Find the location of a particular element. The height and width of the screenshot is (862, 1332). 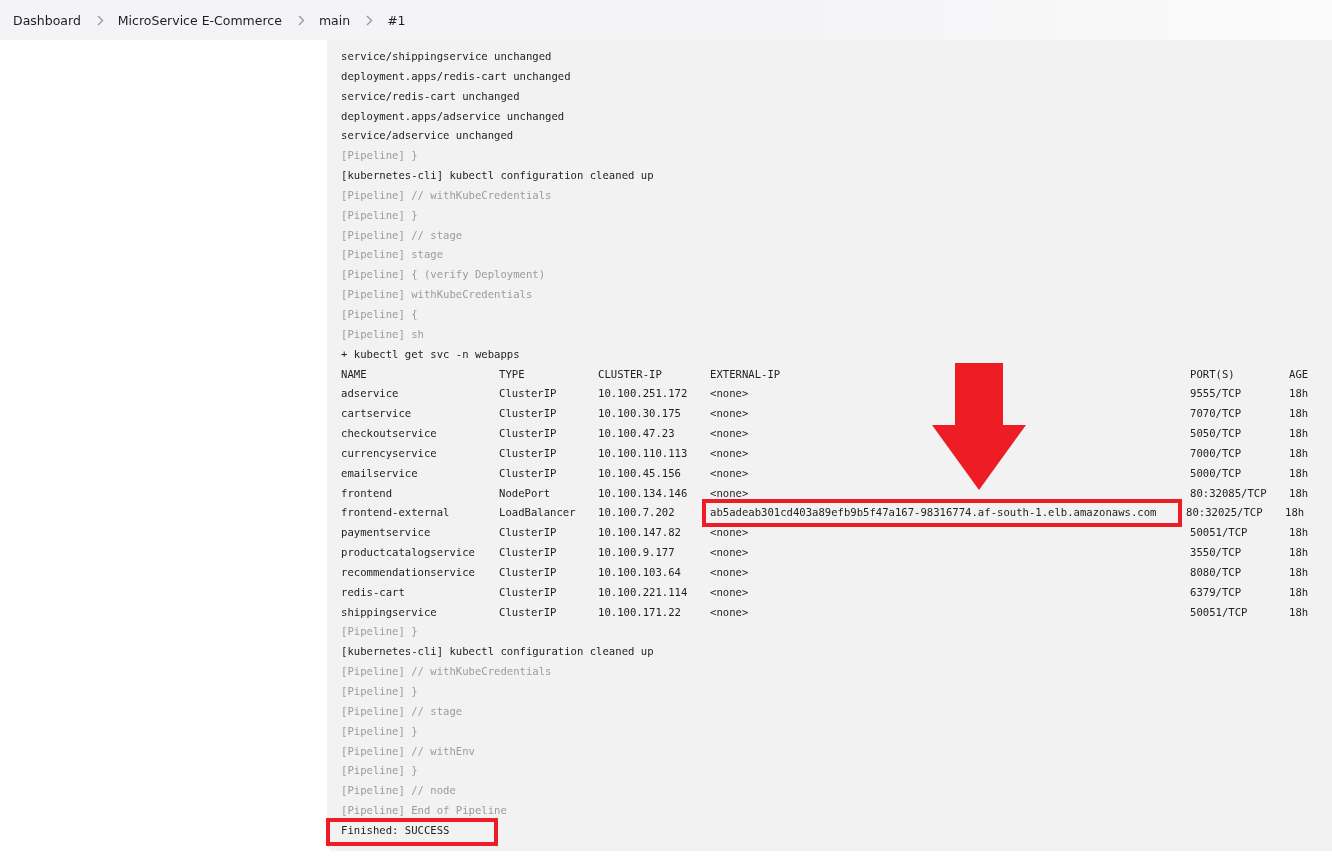

log-line: [Pipeline] End of Pipeline is located at coordinates (424, 810).